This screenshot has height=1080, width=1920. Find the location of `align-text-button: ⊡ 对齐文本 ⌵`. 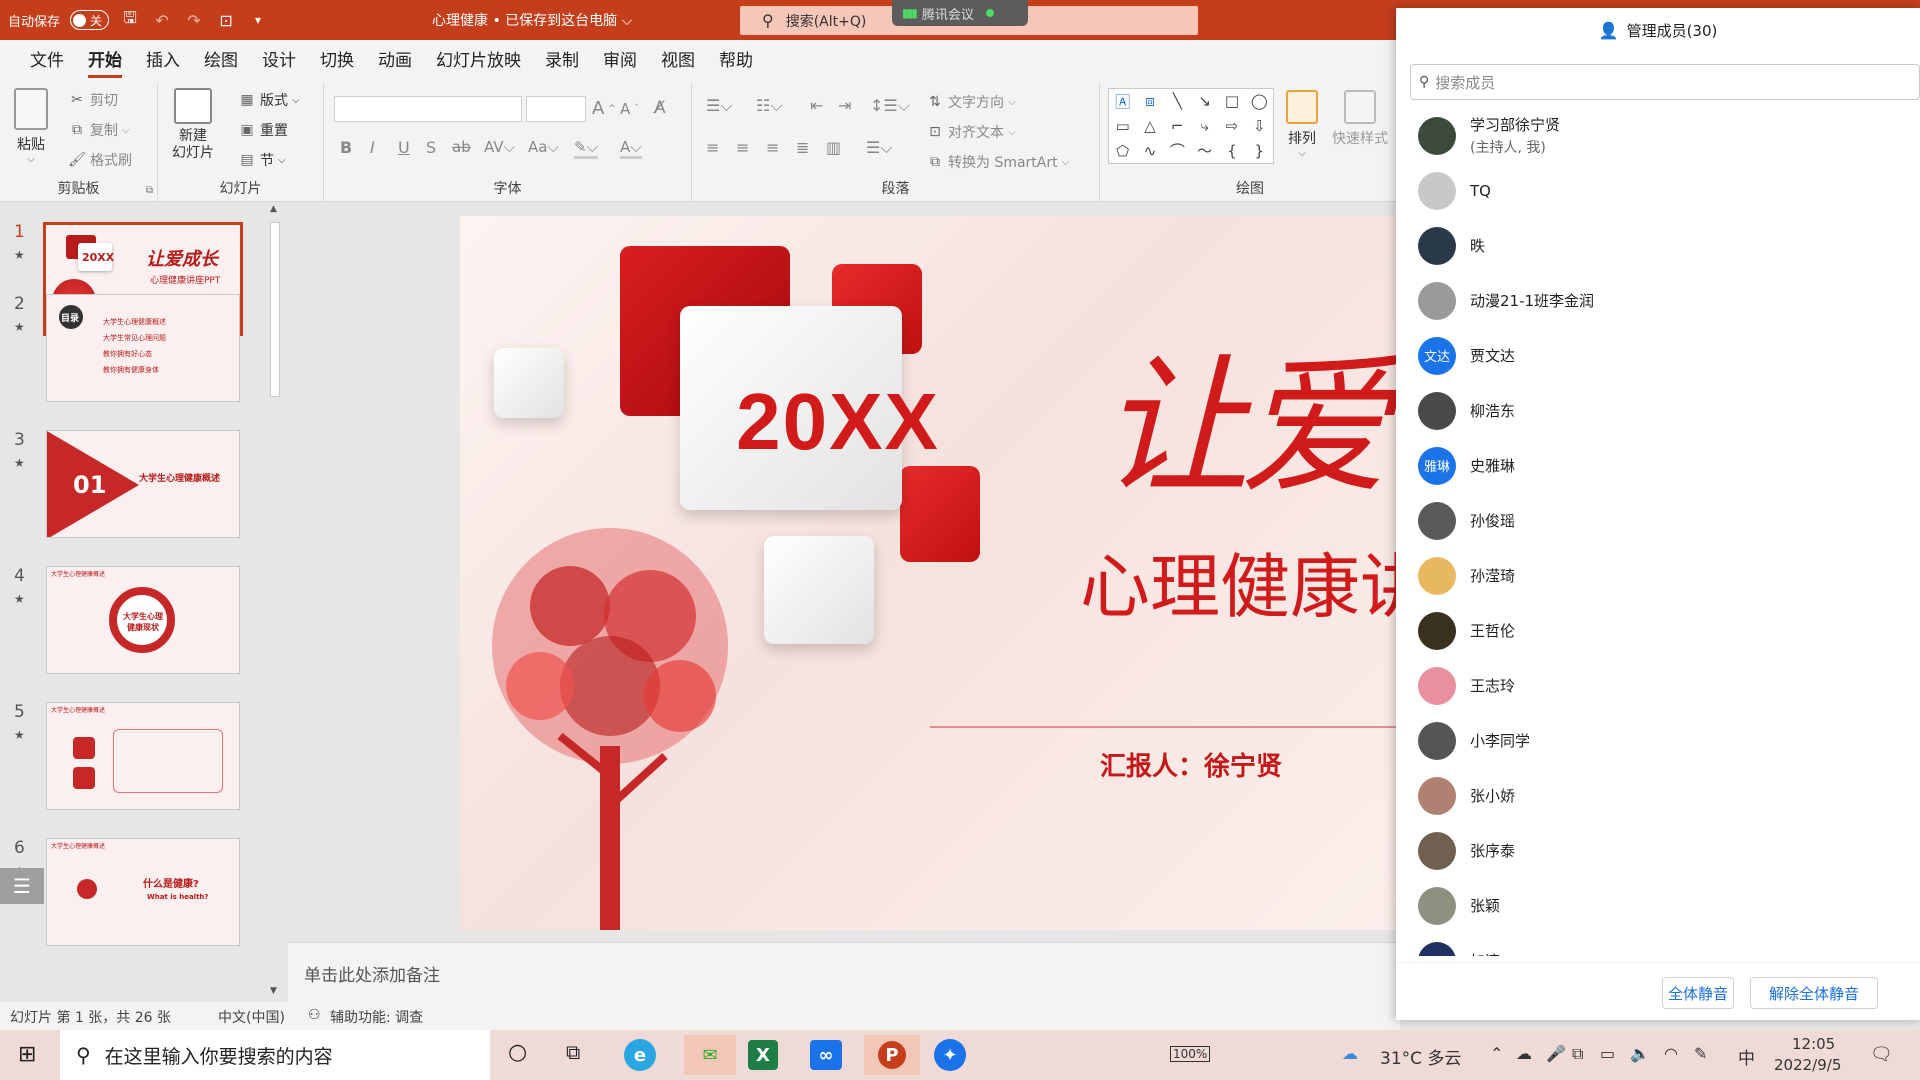

align-text-button: ⊡ 对齐文本 ⌵ is located at coordinates (970, 132).